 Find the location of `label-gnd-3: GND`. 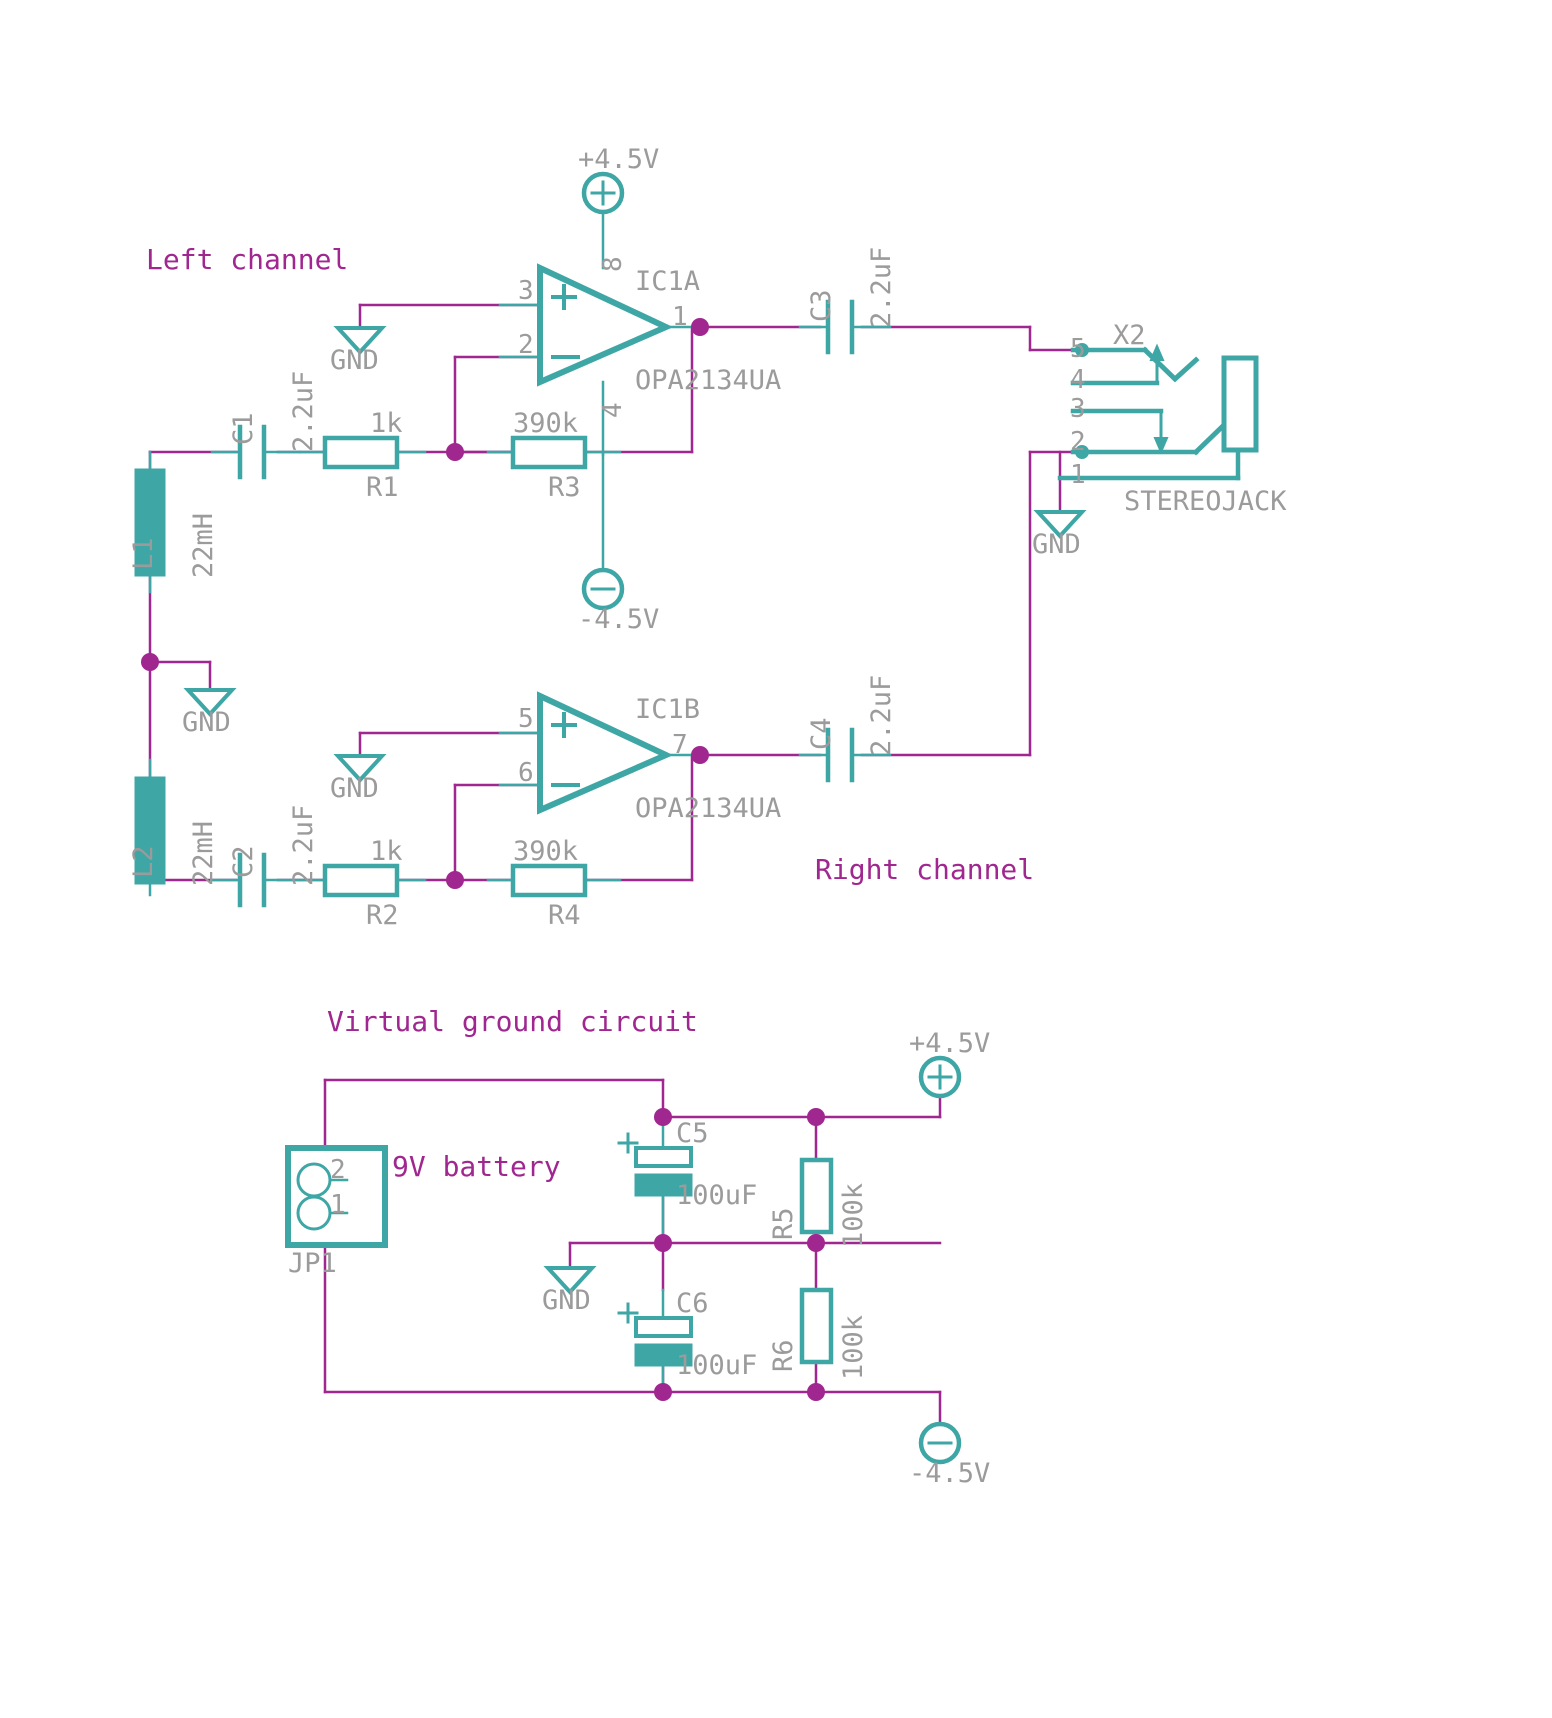

label-gnd-3: GND is located at coordinates (354, 788).